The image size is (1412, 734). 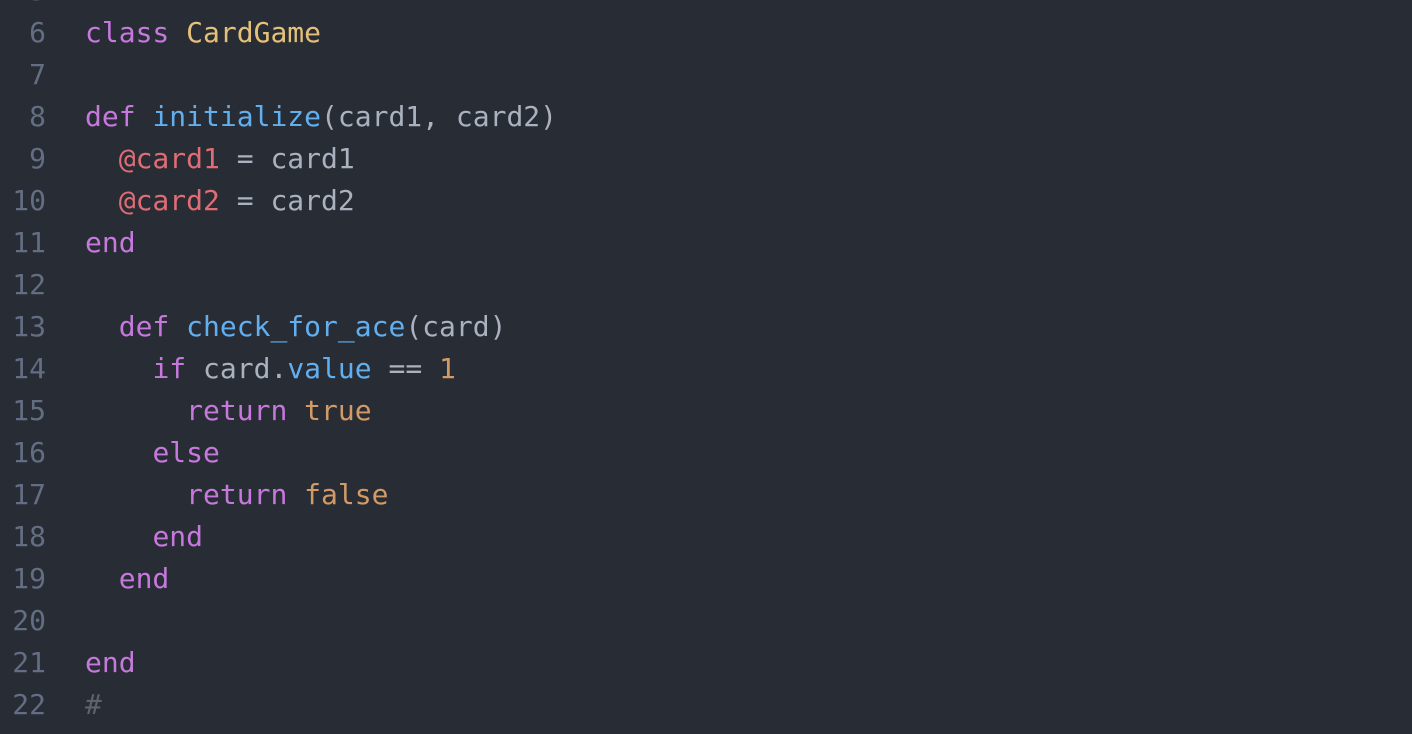 What do you see at coordinates (706, 159) in the screenshot?
I see `code-line: 9 @card1 = card1` at bounding box center [706, 159].